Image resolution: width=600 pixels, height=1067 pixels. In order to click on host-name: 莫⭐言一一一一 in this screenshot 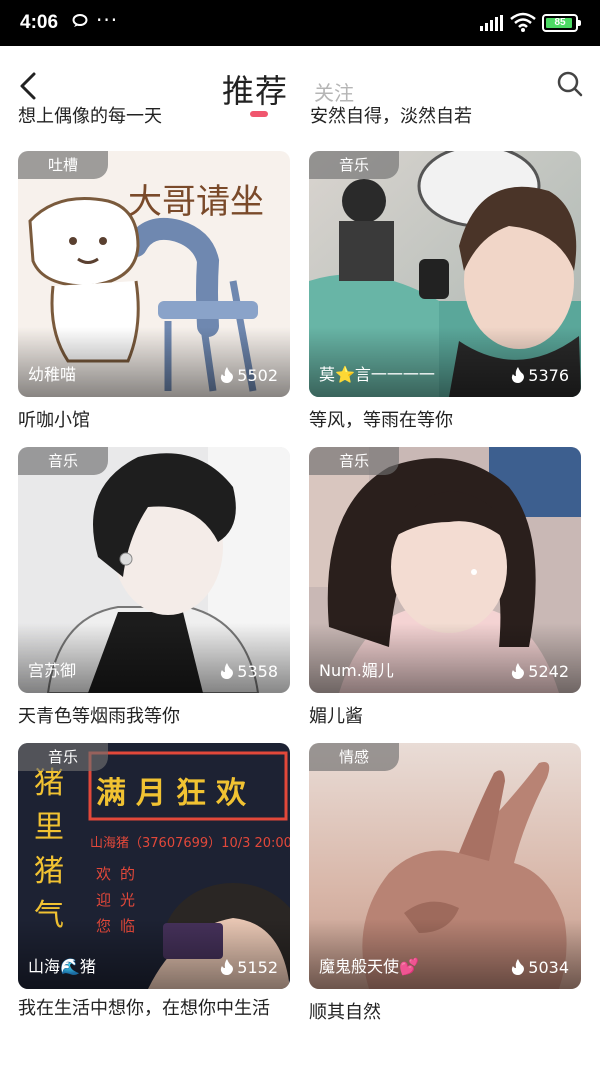, I will do `click(377, 374)`.